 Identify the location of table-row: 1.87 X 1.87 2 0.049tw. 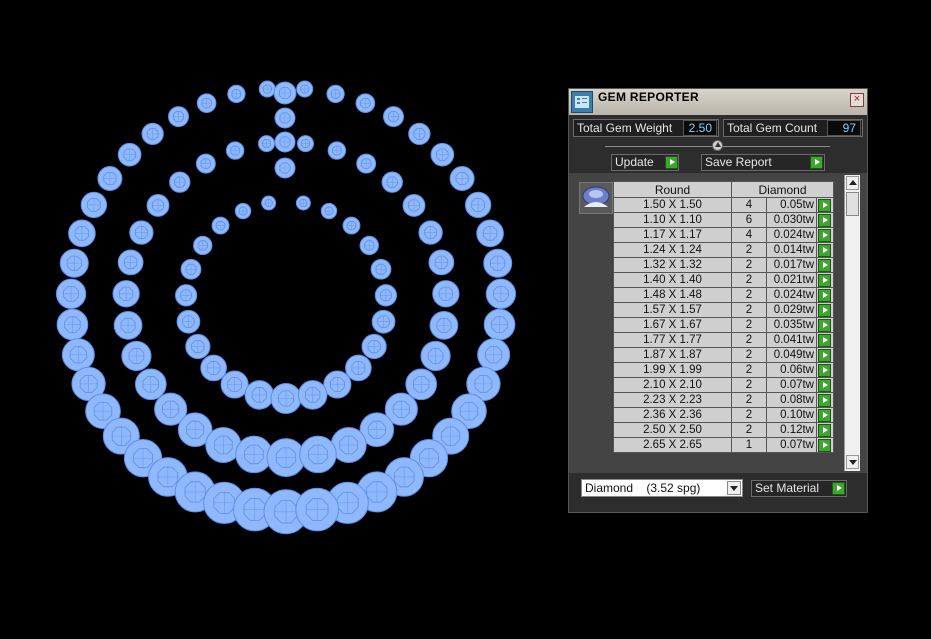
(723, 355).